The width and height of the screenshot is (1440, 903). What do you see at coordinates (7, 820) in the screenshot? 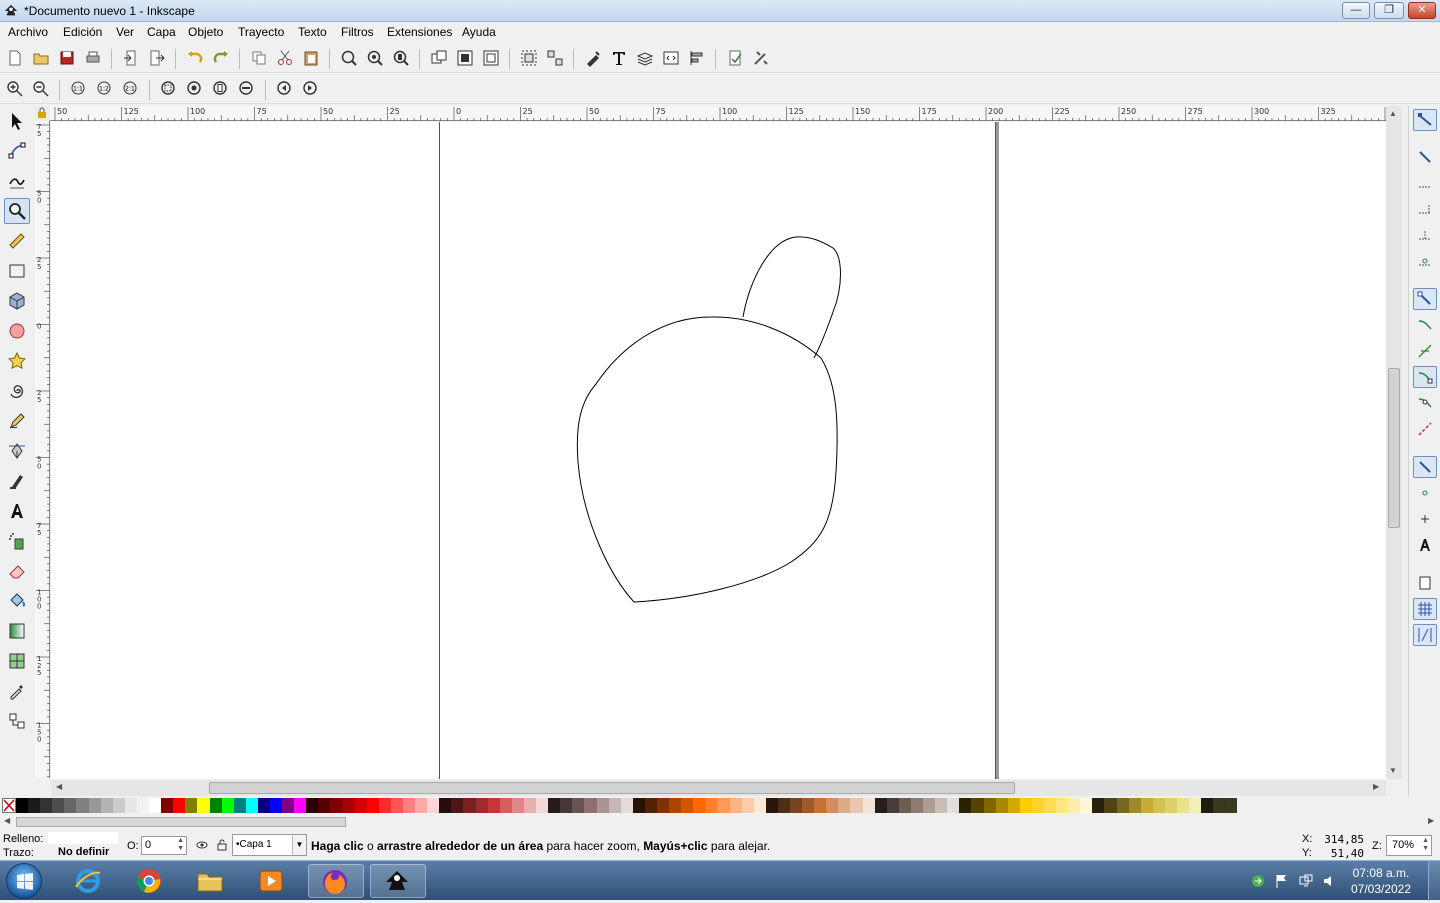
I see `palette-scroll-left-icon: ◀` at bounding box center [7, 820].